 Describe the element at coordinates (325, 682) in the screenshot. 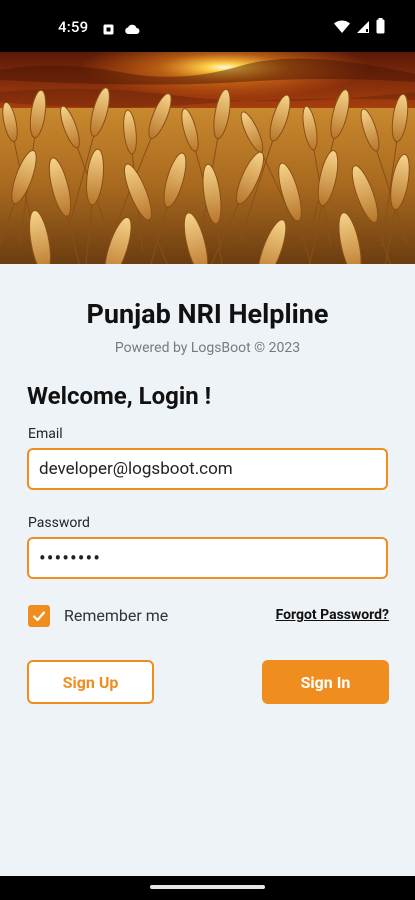

I see `sign-in-button: Sign In` at that location.